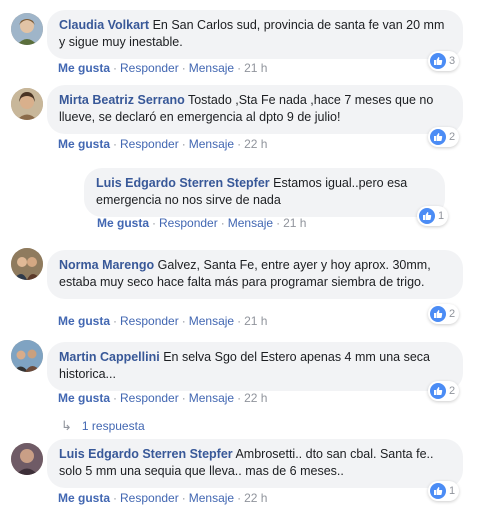 This screenshot has height=514, width=483. I want to click on reaction-number: 3, so click(452, 61).